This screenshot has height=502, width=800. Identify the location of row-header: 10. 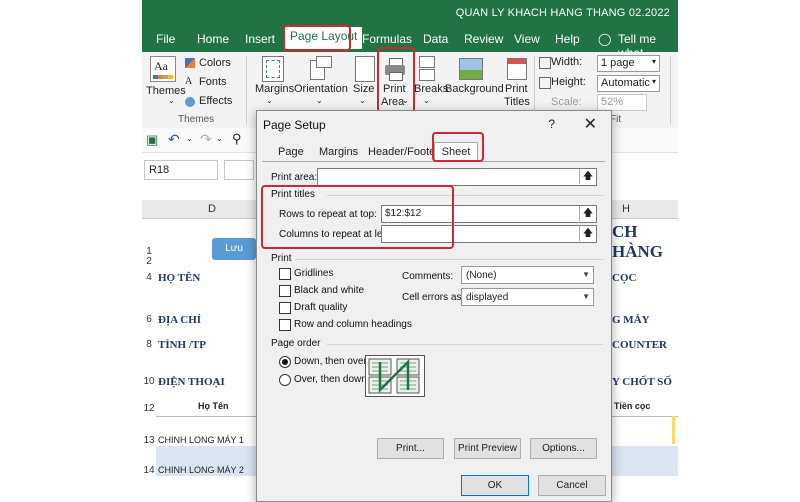
(149, 381).